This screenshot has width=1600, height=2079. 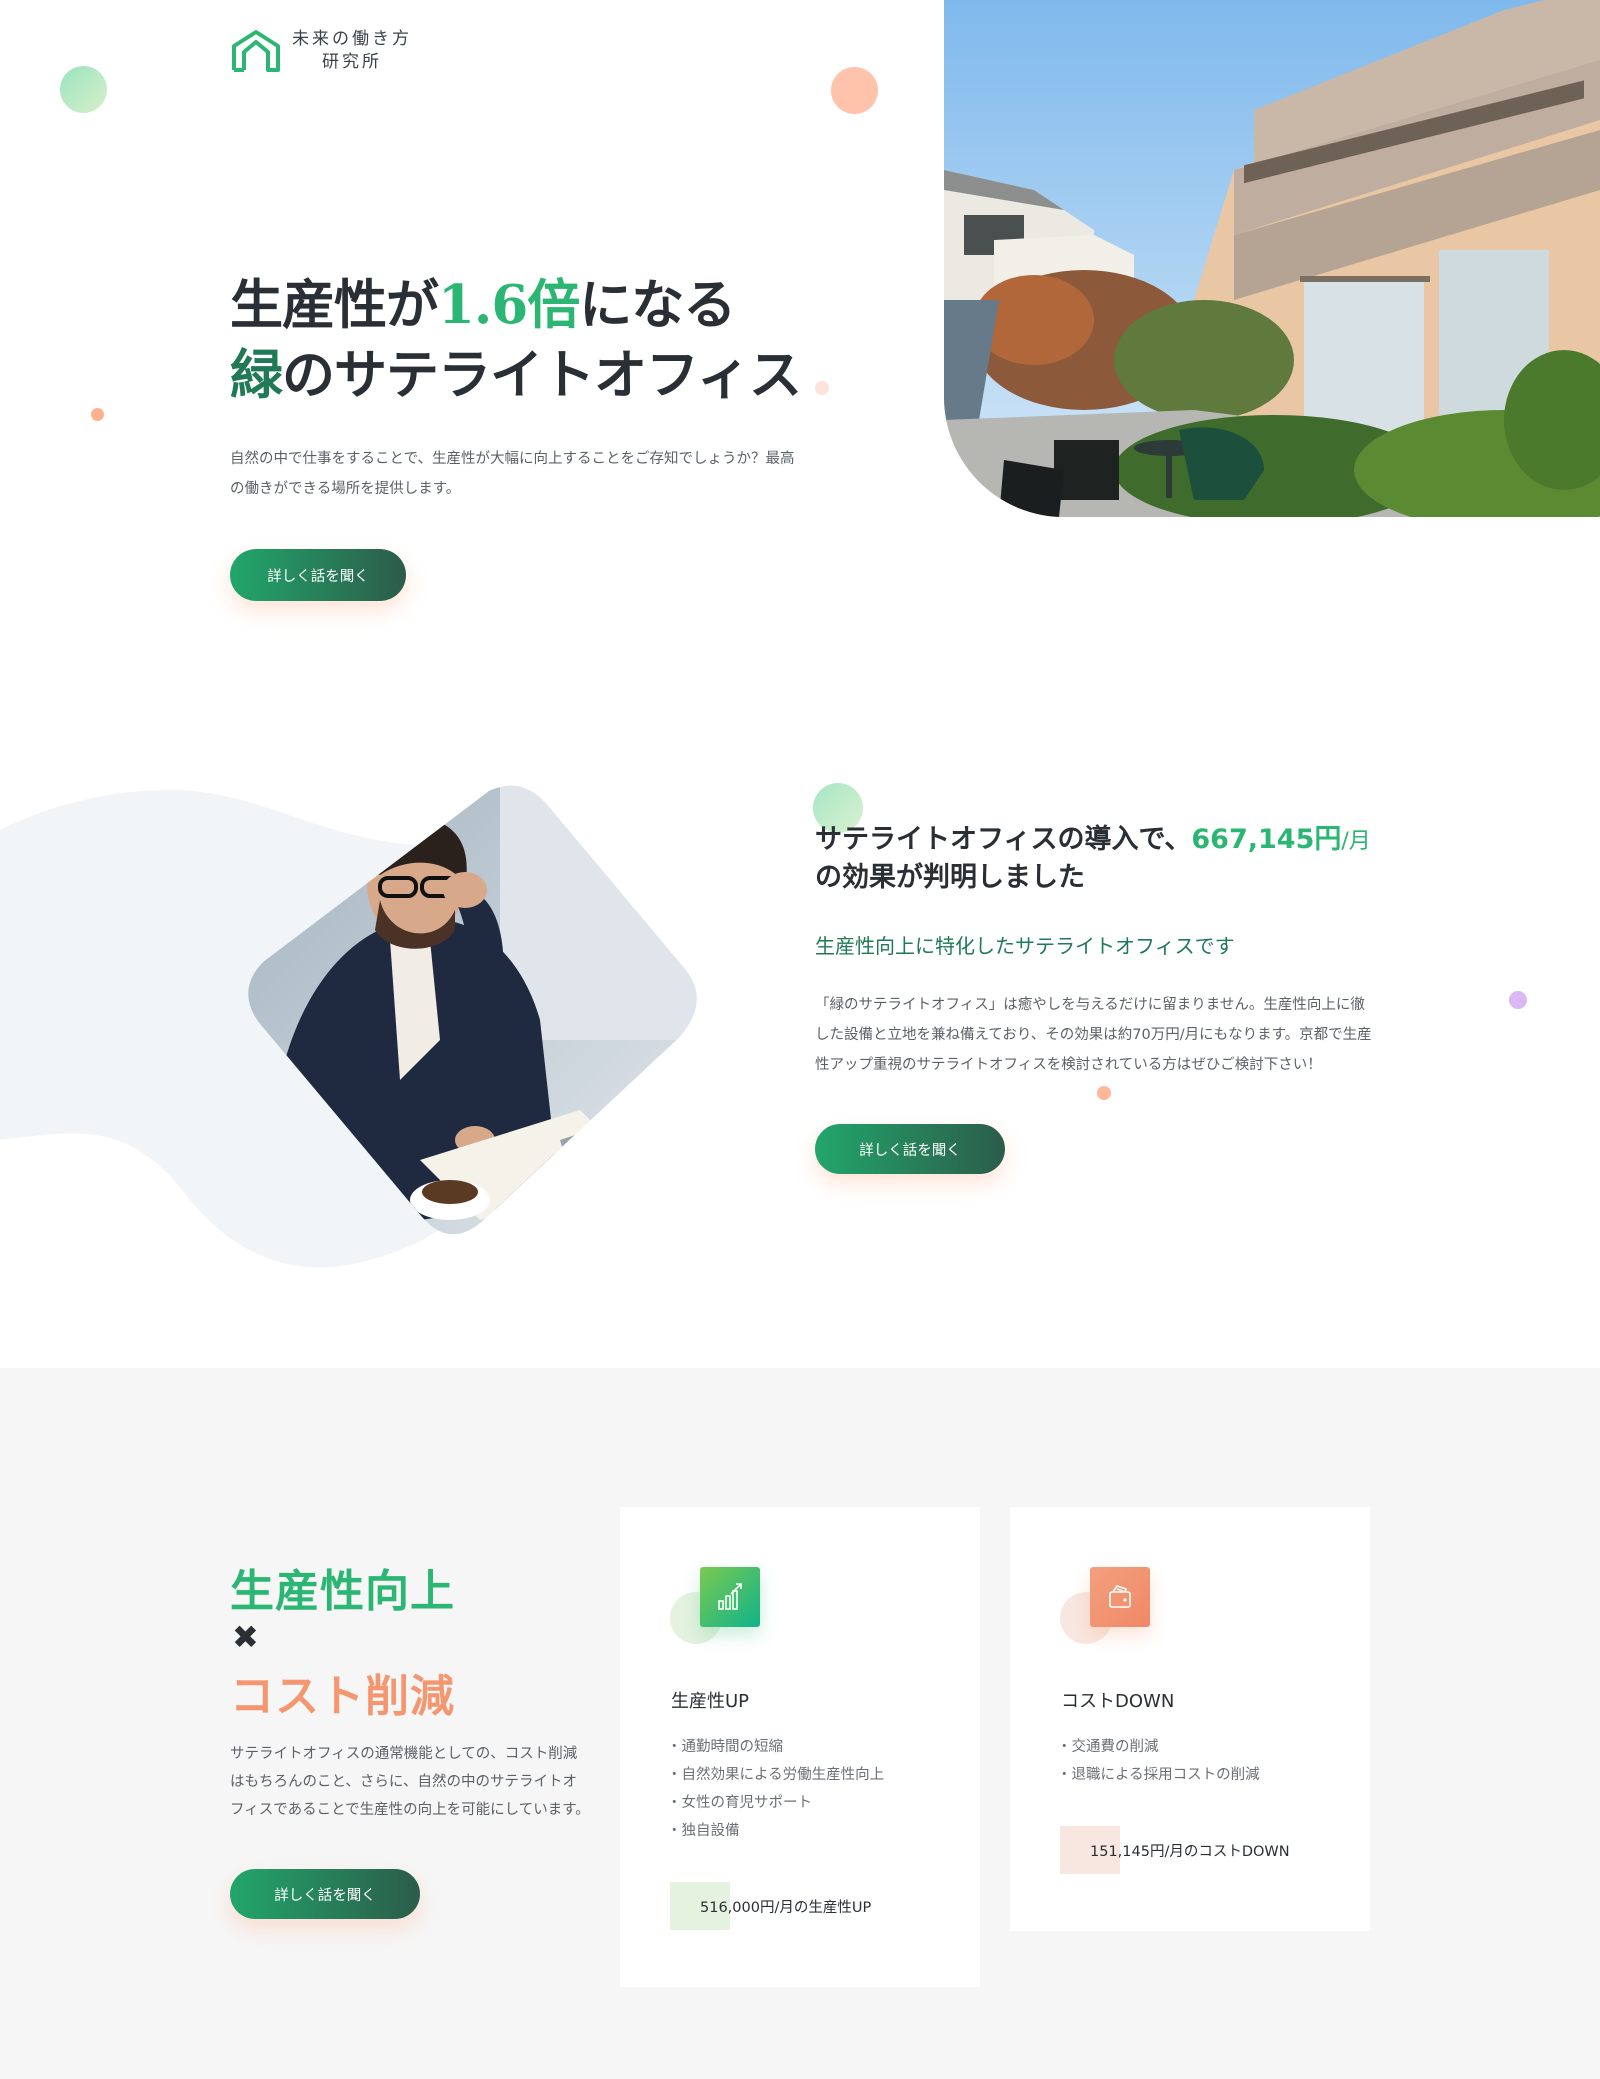 What do you see at coordinates (854, 90) in the screenshot?
I see `decor-dot-peach` at bounding box center [854, 90].